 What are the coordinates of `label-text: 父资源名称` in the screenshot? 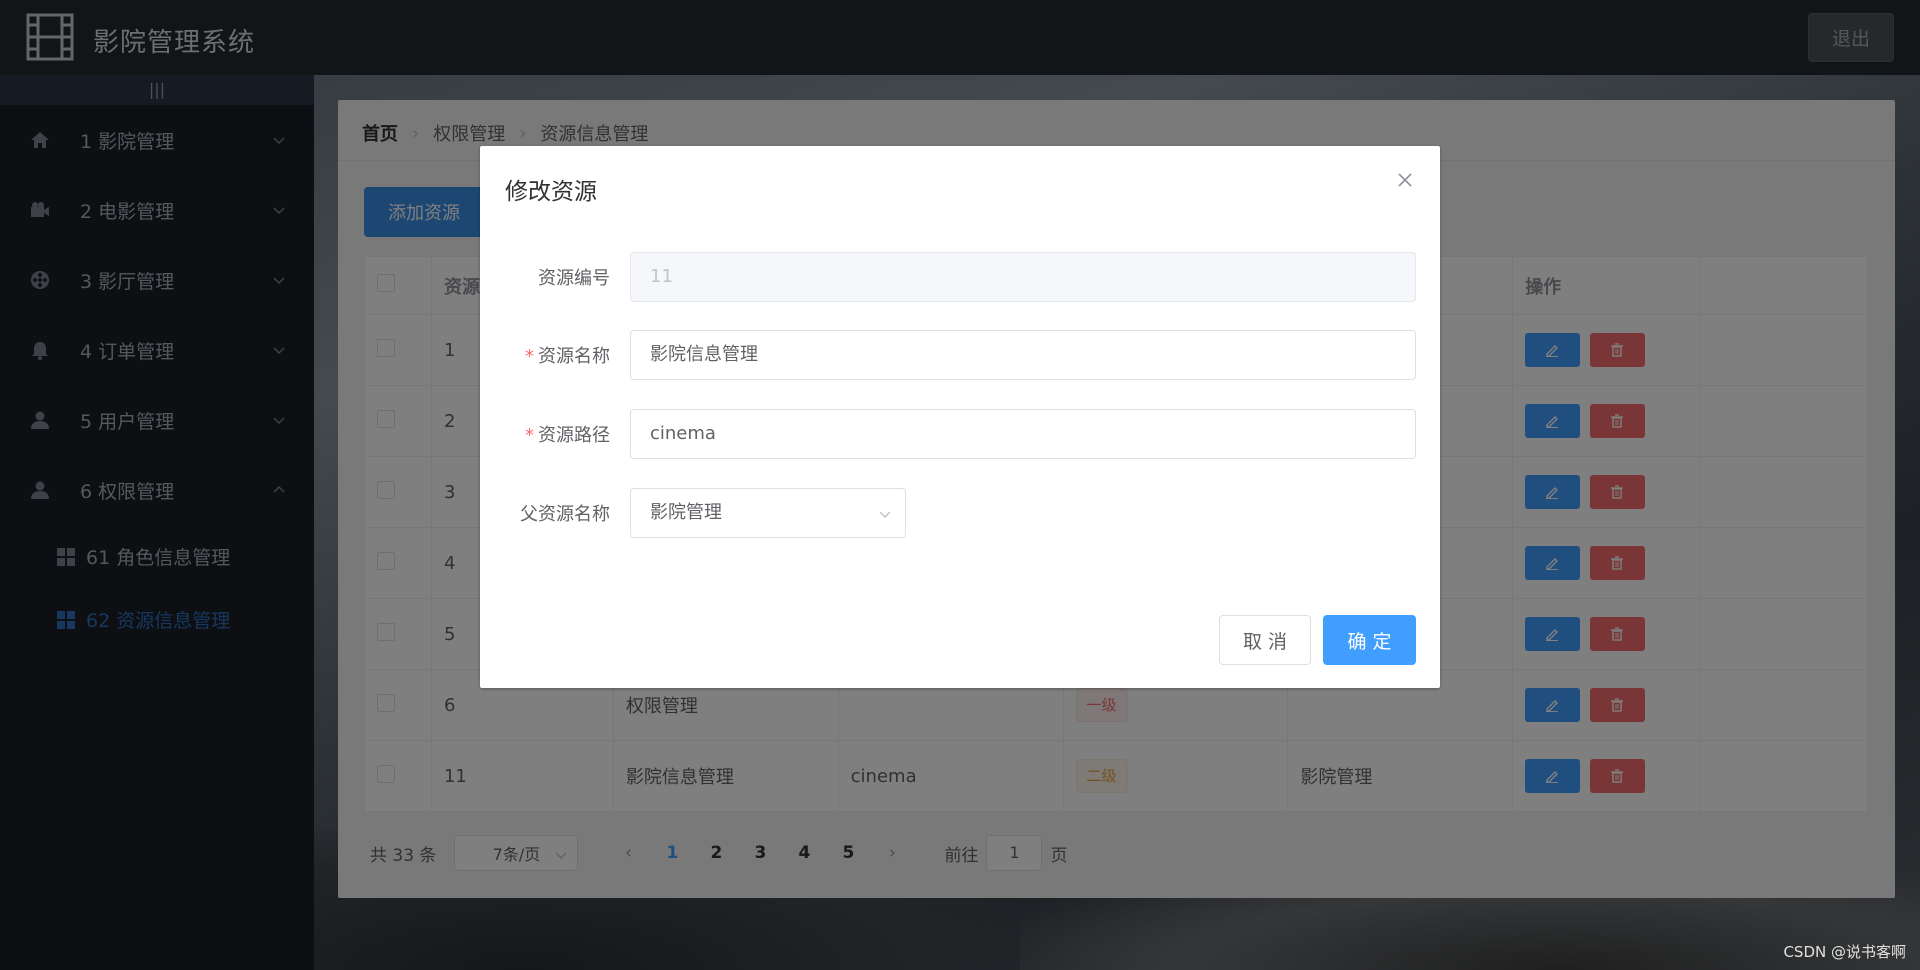 It's located at (565, 514).